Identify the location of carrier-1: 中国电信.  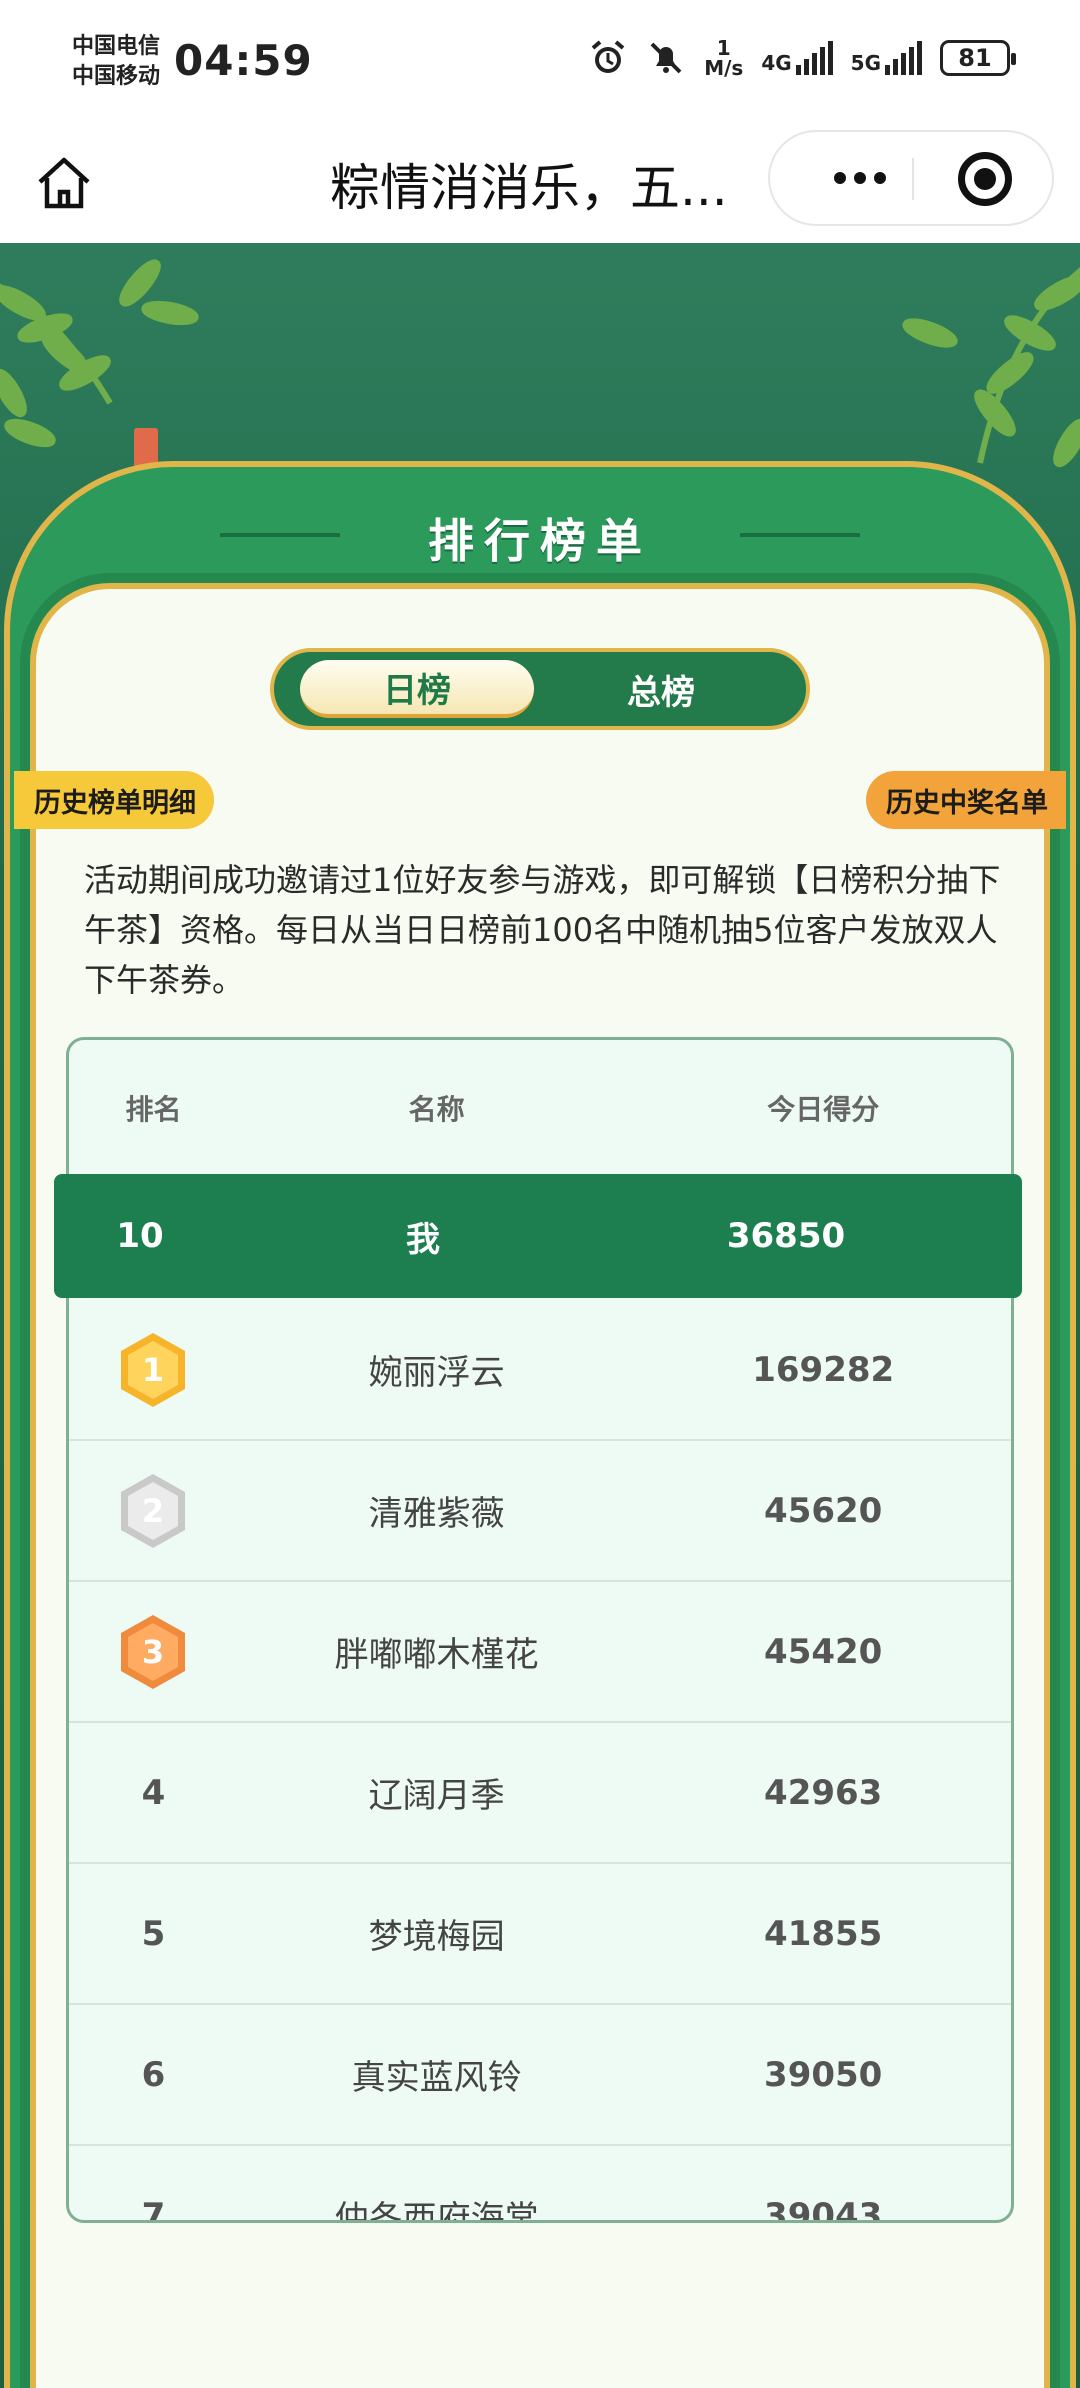
(116, 46).